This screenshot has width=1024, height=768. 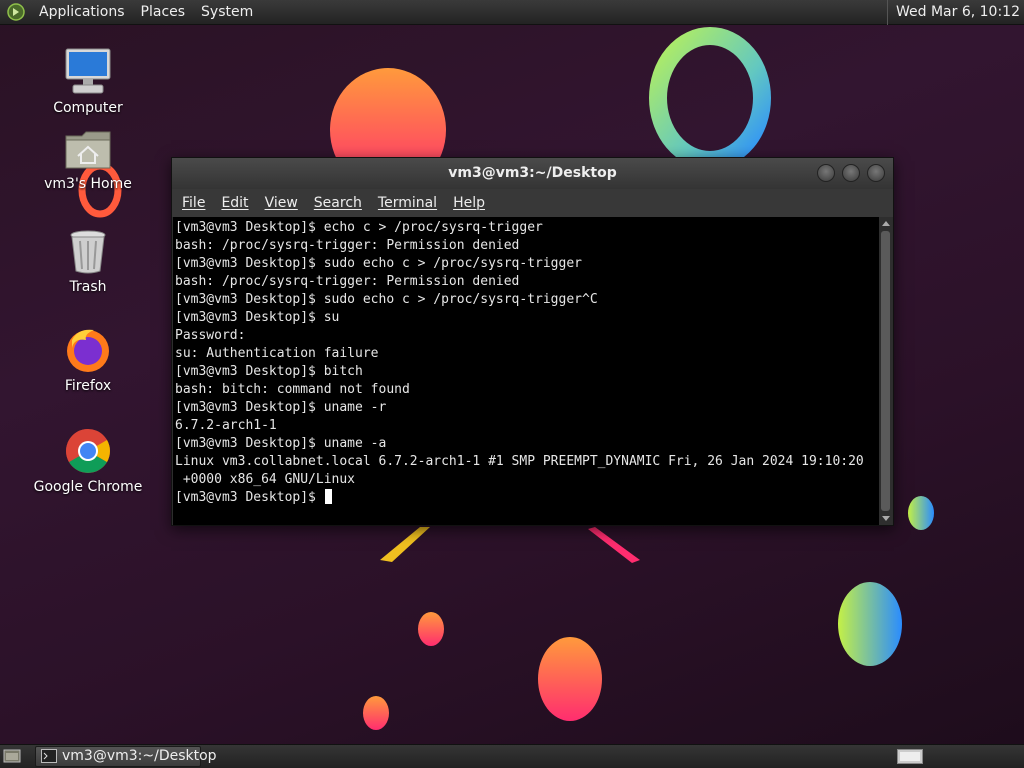 I want to click on terminal-line: 6.7.2-arch1-1, so click(x=226, y=425).